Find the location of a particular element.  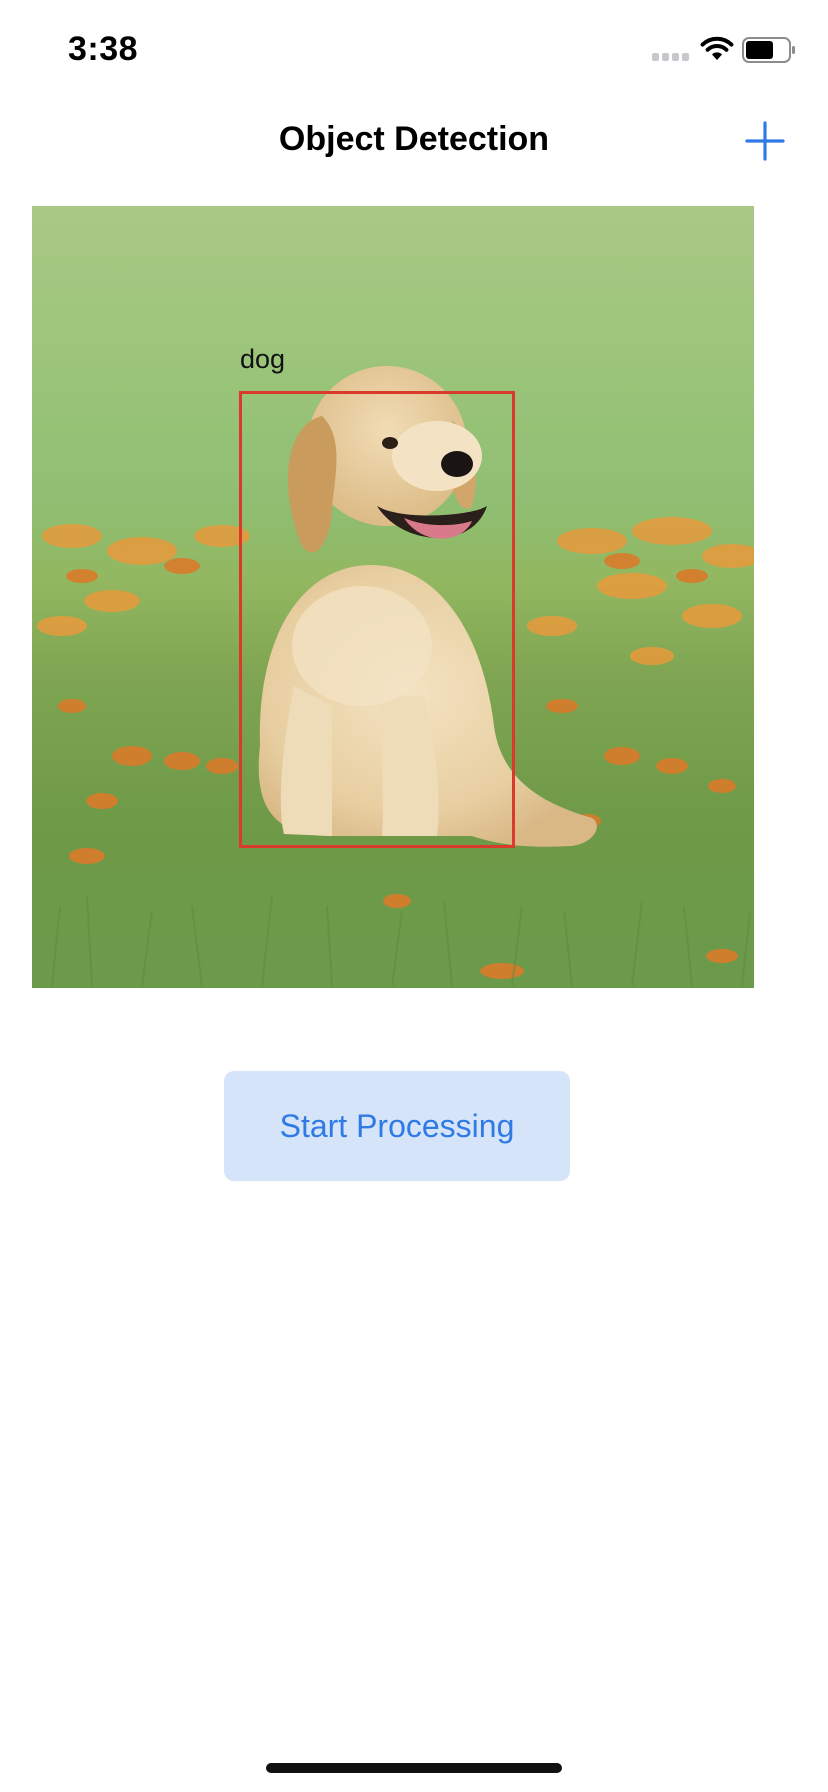

navigation-bar: Object Detection is located at coordinates (414, 140).